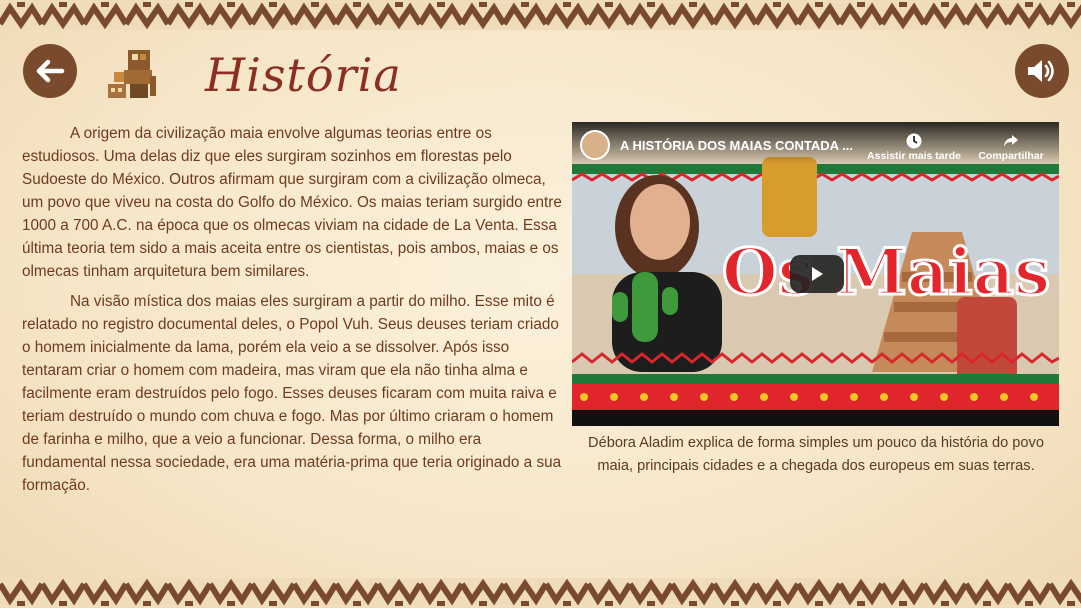 The image size is (1081, 608). What do you see at coordinates (303, 75) in the screenshot?
I see `page-title: História` at bounding box center [303, 75].